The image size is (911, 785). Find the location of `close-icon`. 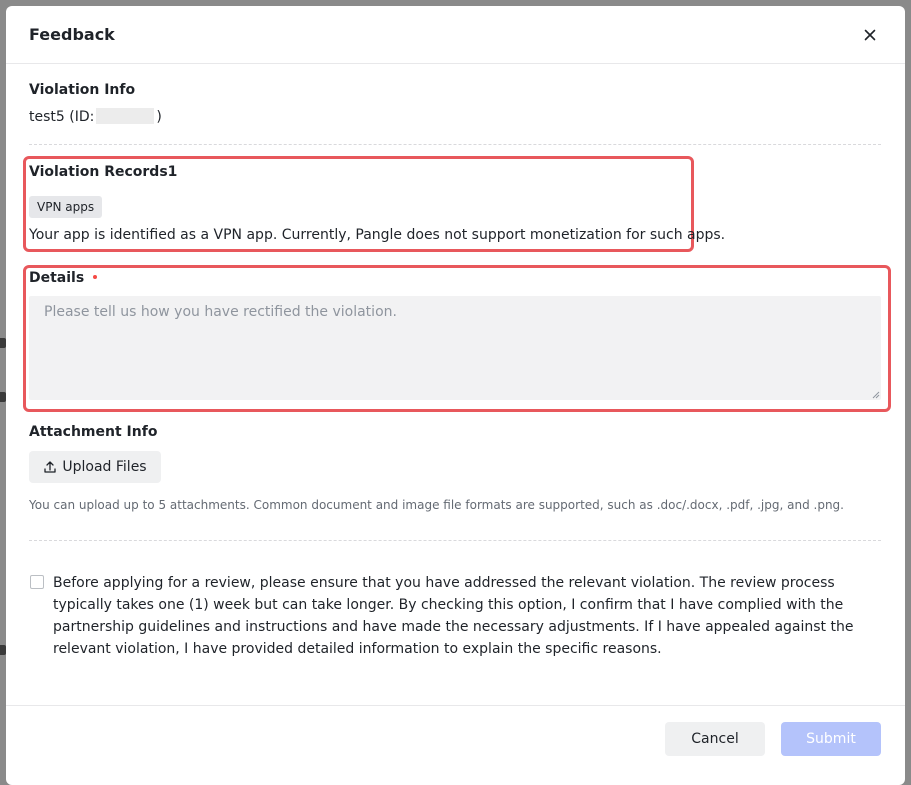

close-icon is located at coordinates (870, 35).